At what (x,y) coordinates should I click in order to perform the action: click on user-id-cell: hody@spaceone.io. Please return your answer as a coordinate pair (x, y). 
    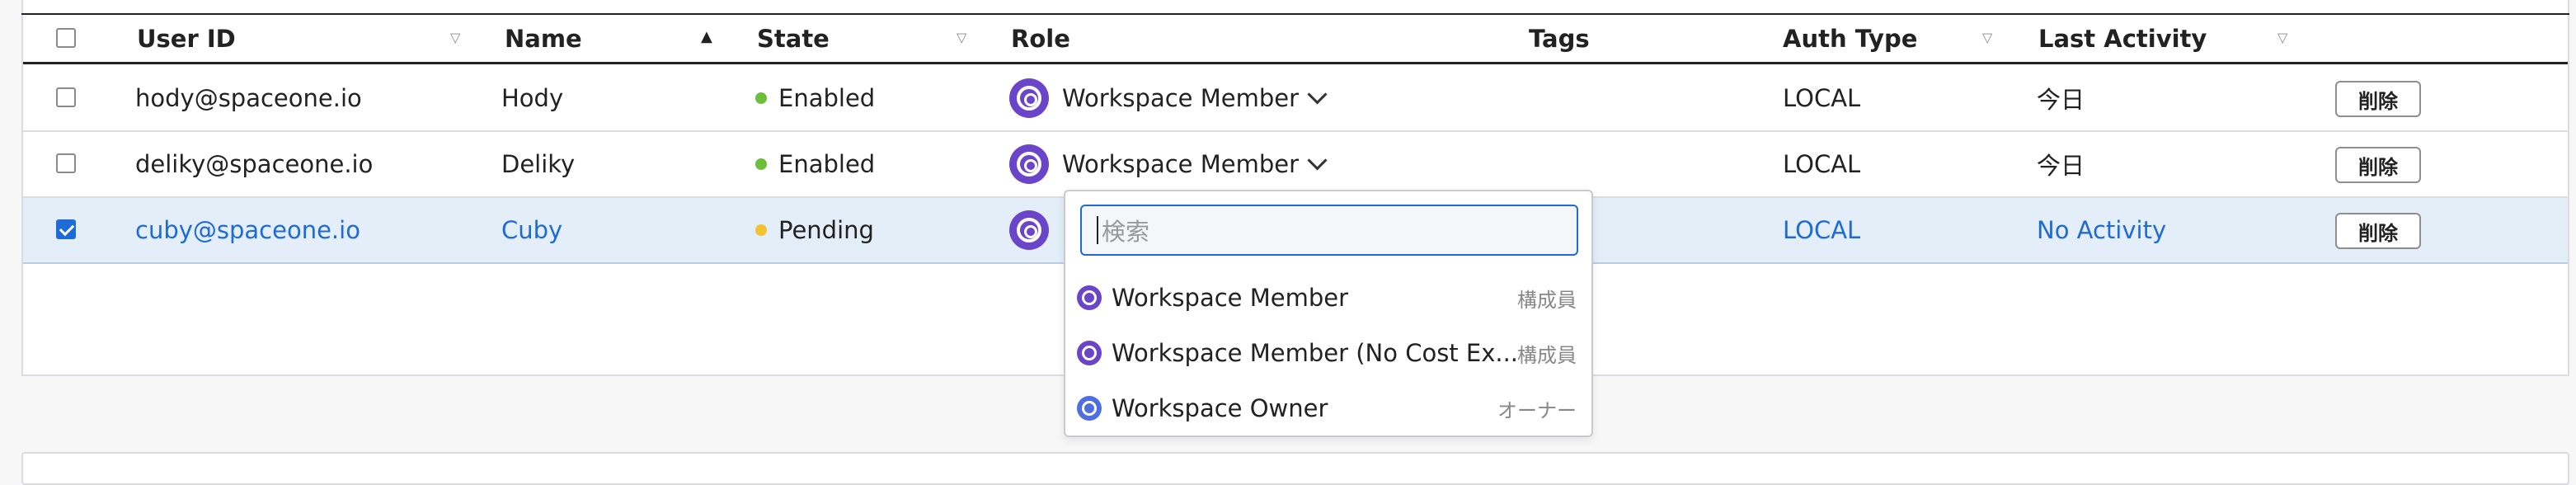
    Looking at the image, I should click on (248, 98).